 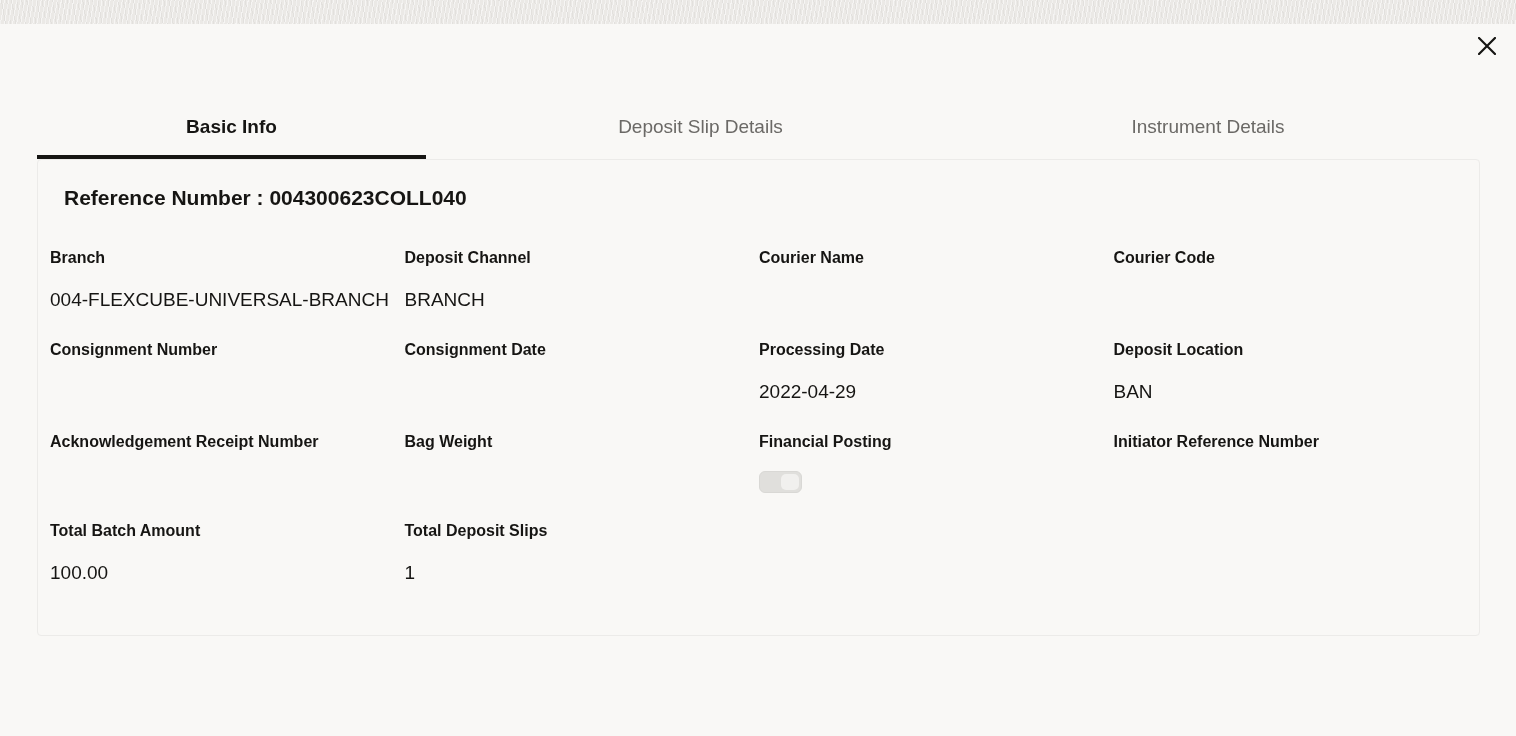 I want to click on close-button, so click(x=1487, y=46).